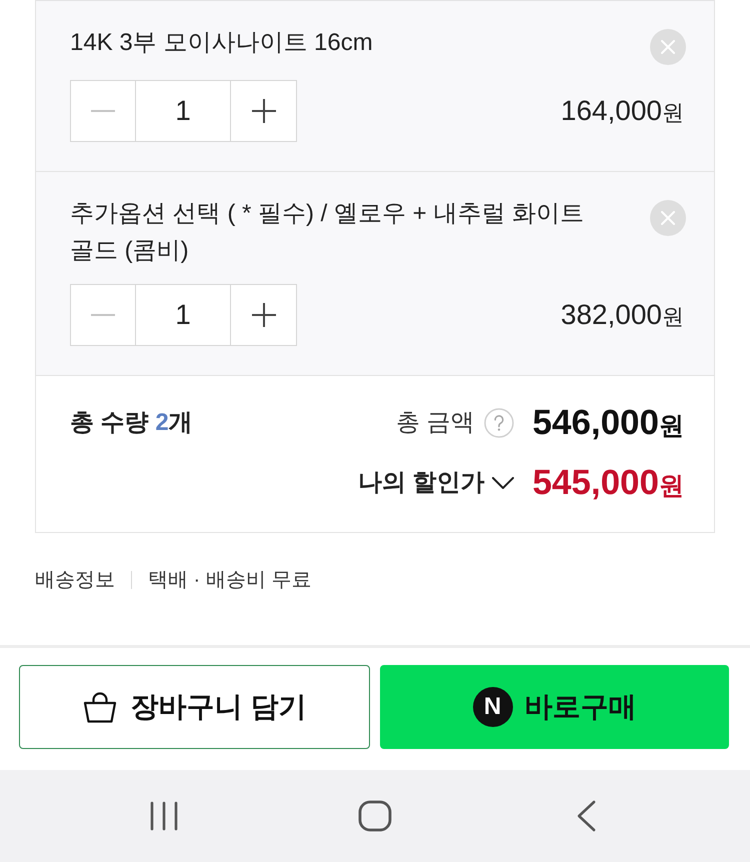  What do you see at coordinates (194, 707) in the screenshot?
I see `add-to-cart-button: 장바구니 담기` at bounding box center [194, 707].